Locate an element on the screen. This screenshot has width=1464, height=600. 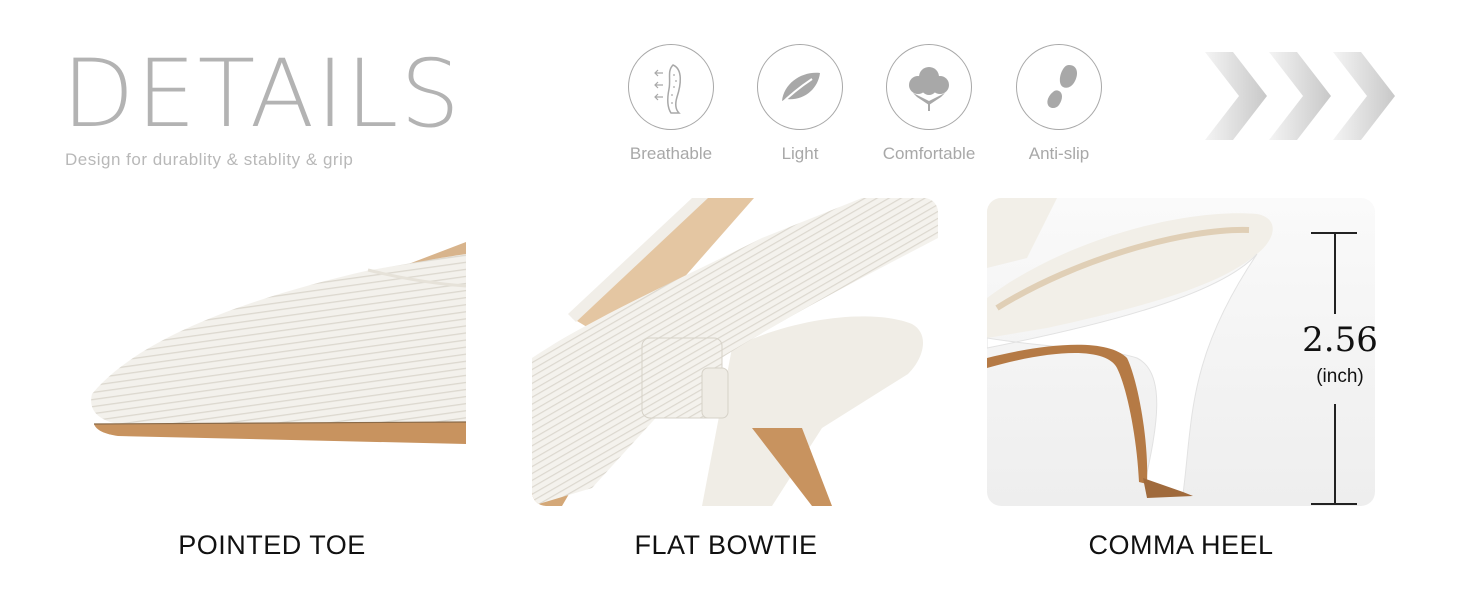
heel-height-measure: 2.56 (inch) is located at coordinates (1340, 368).